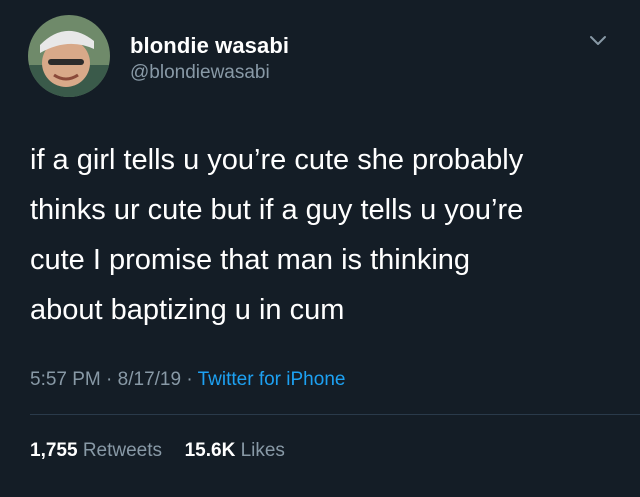 The image size is (640, 497). I want to click on avatar-photo, so click(69, 56).